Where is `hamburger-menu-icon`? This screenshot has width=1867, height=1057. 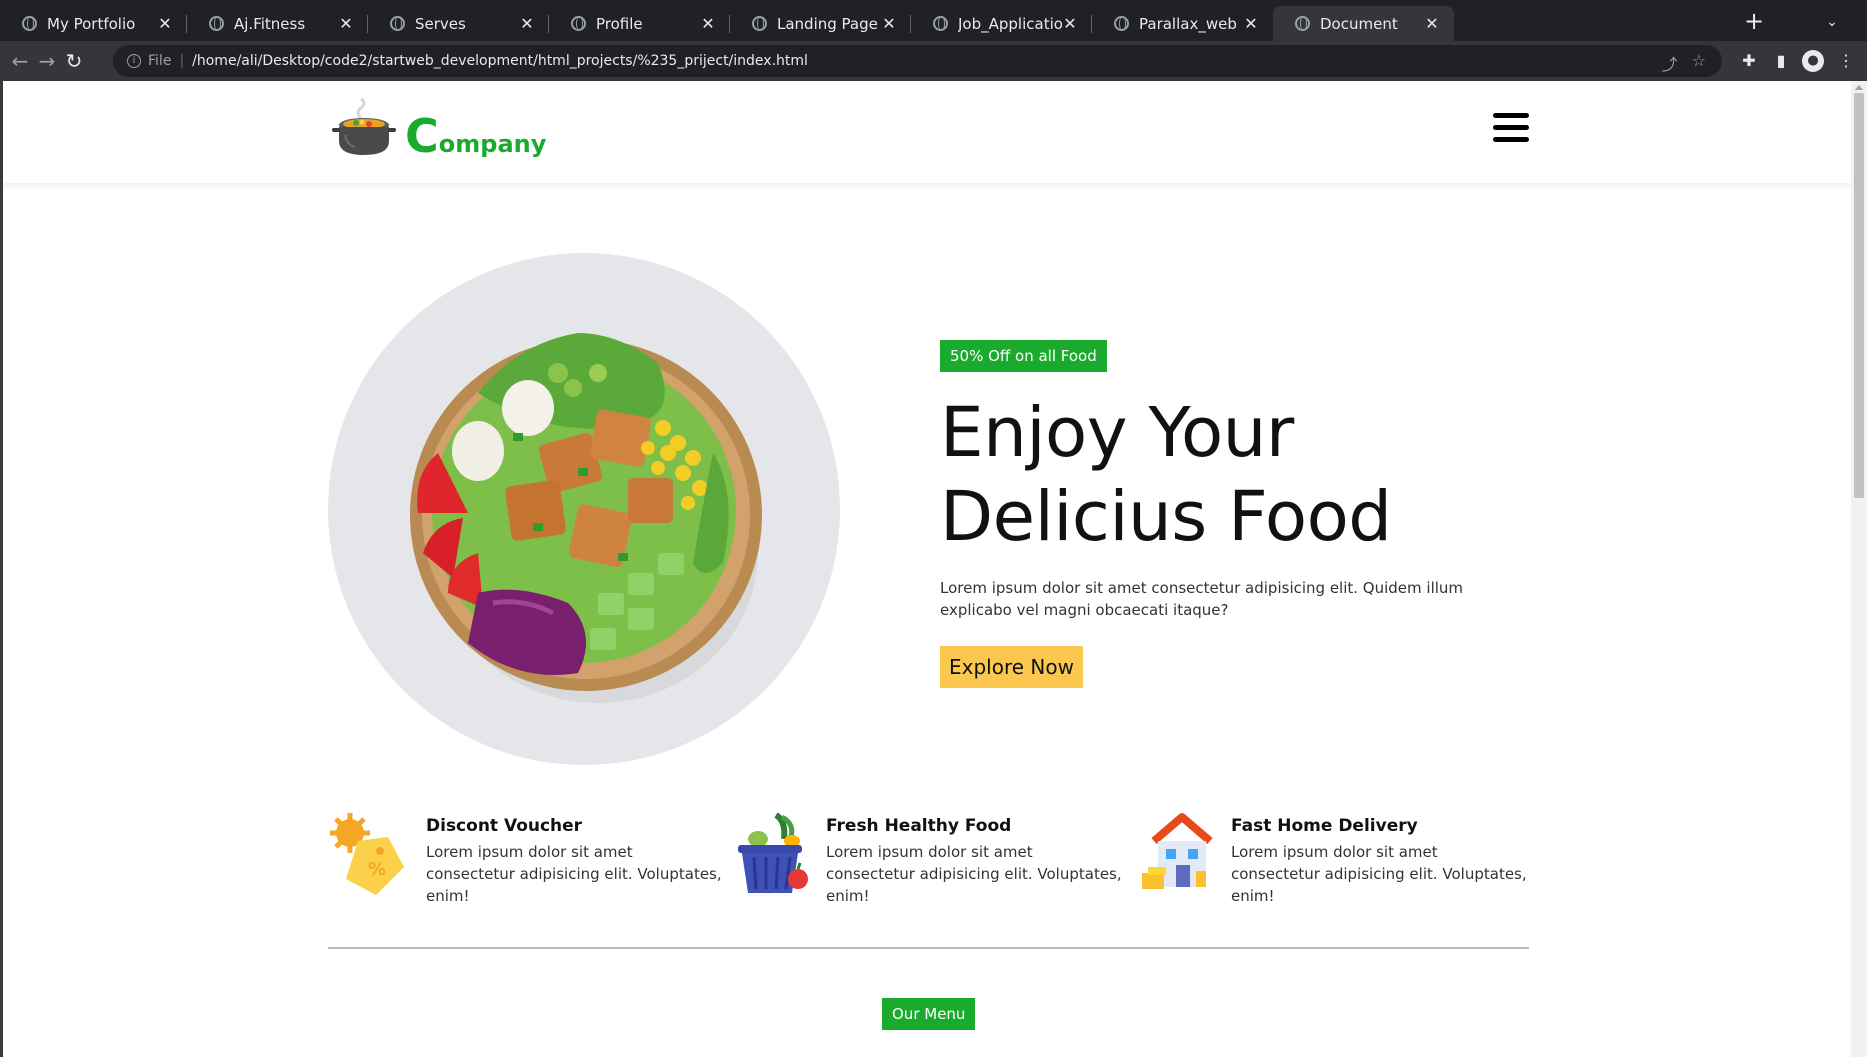
hamburger-menu-icon is located at coordinates (1511, 128).